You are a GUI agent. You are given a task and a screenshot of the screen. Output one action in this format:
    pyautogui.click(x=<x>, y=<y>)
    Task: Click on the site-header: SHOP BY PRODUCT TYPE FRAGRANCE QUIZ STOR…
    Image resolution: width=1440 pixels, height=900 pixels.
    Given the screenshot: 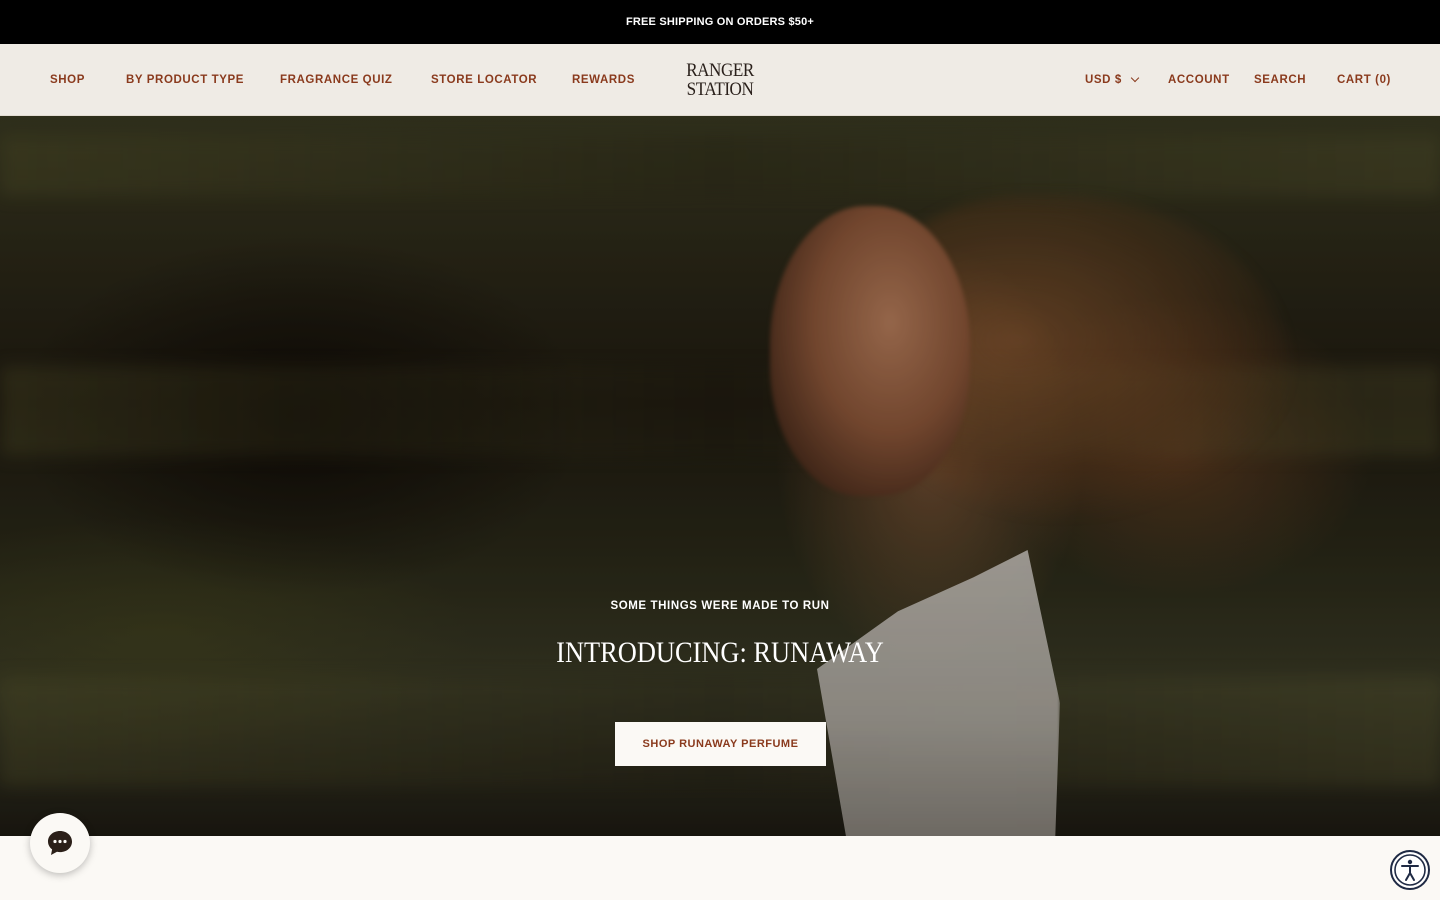 What is the action you would take?
    pyautogui.click(x=720, y=80)
    